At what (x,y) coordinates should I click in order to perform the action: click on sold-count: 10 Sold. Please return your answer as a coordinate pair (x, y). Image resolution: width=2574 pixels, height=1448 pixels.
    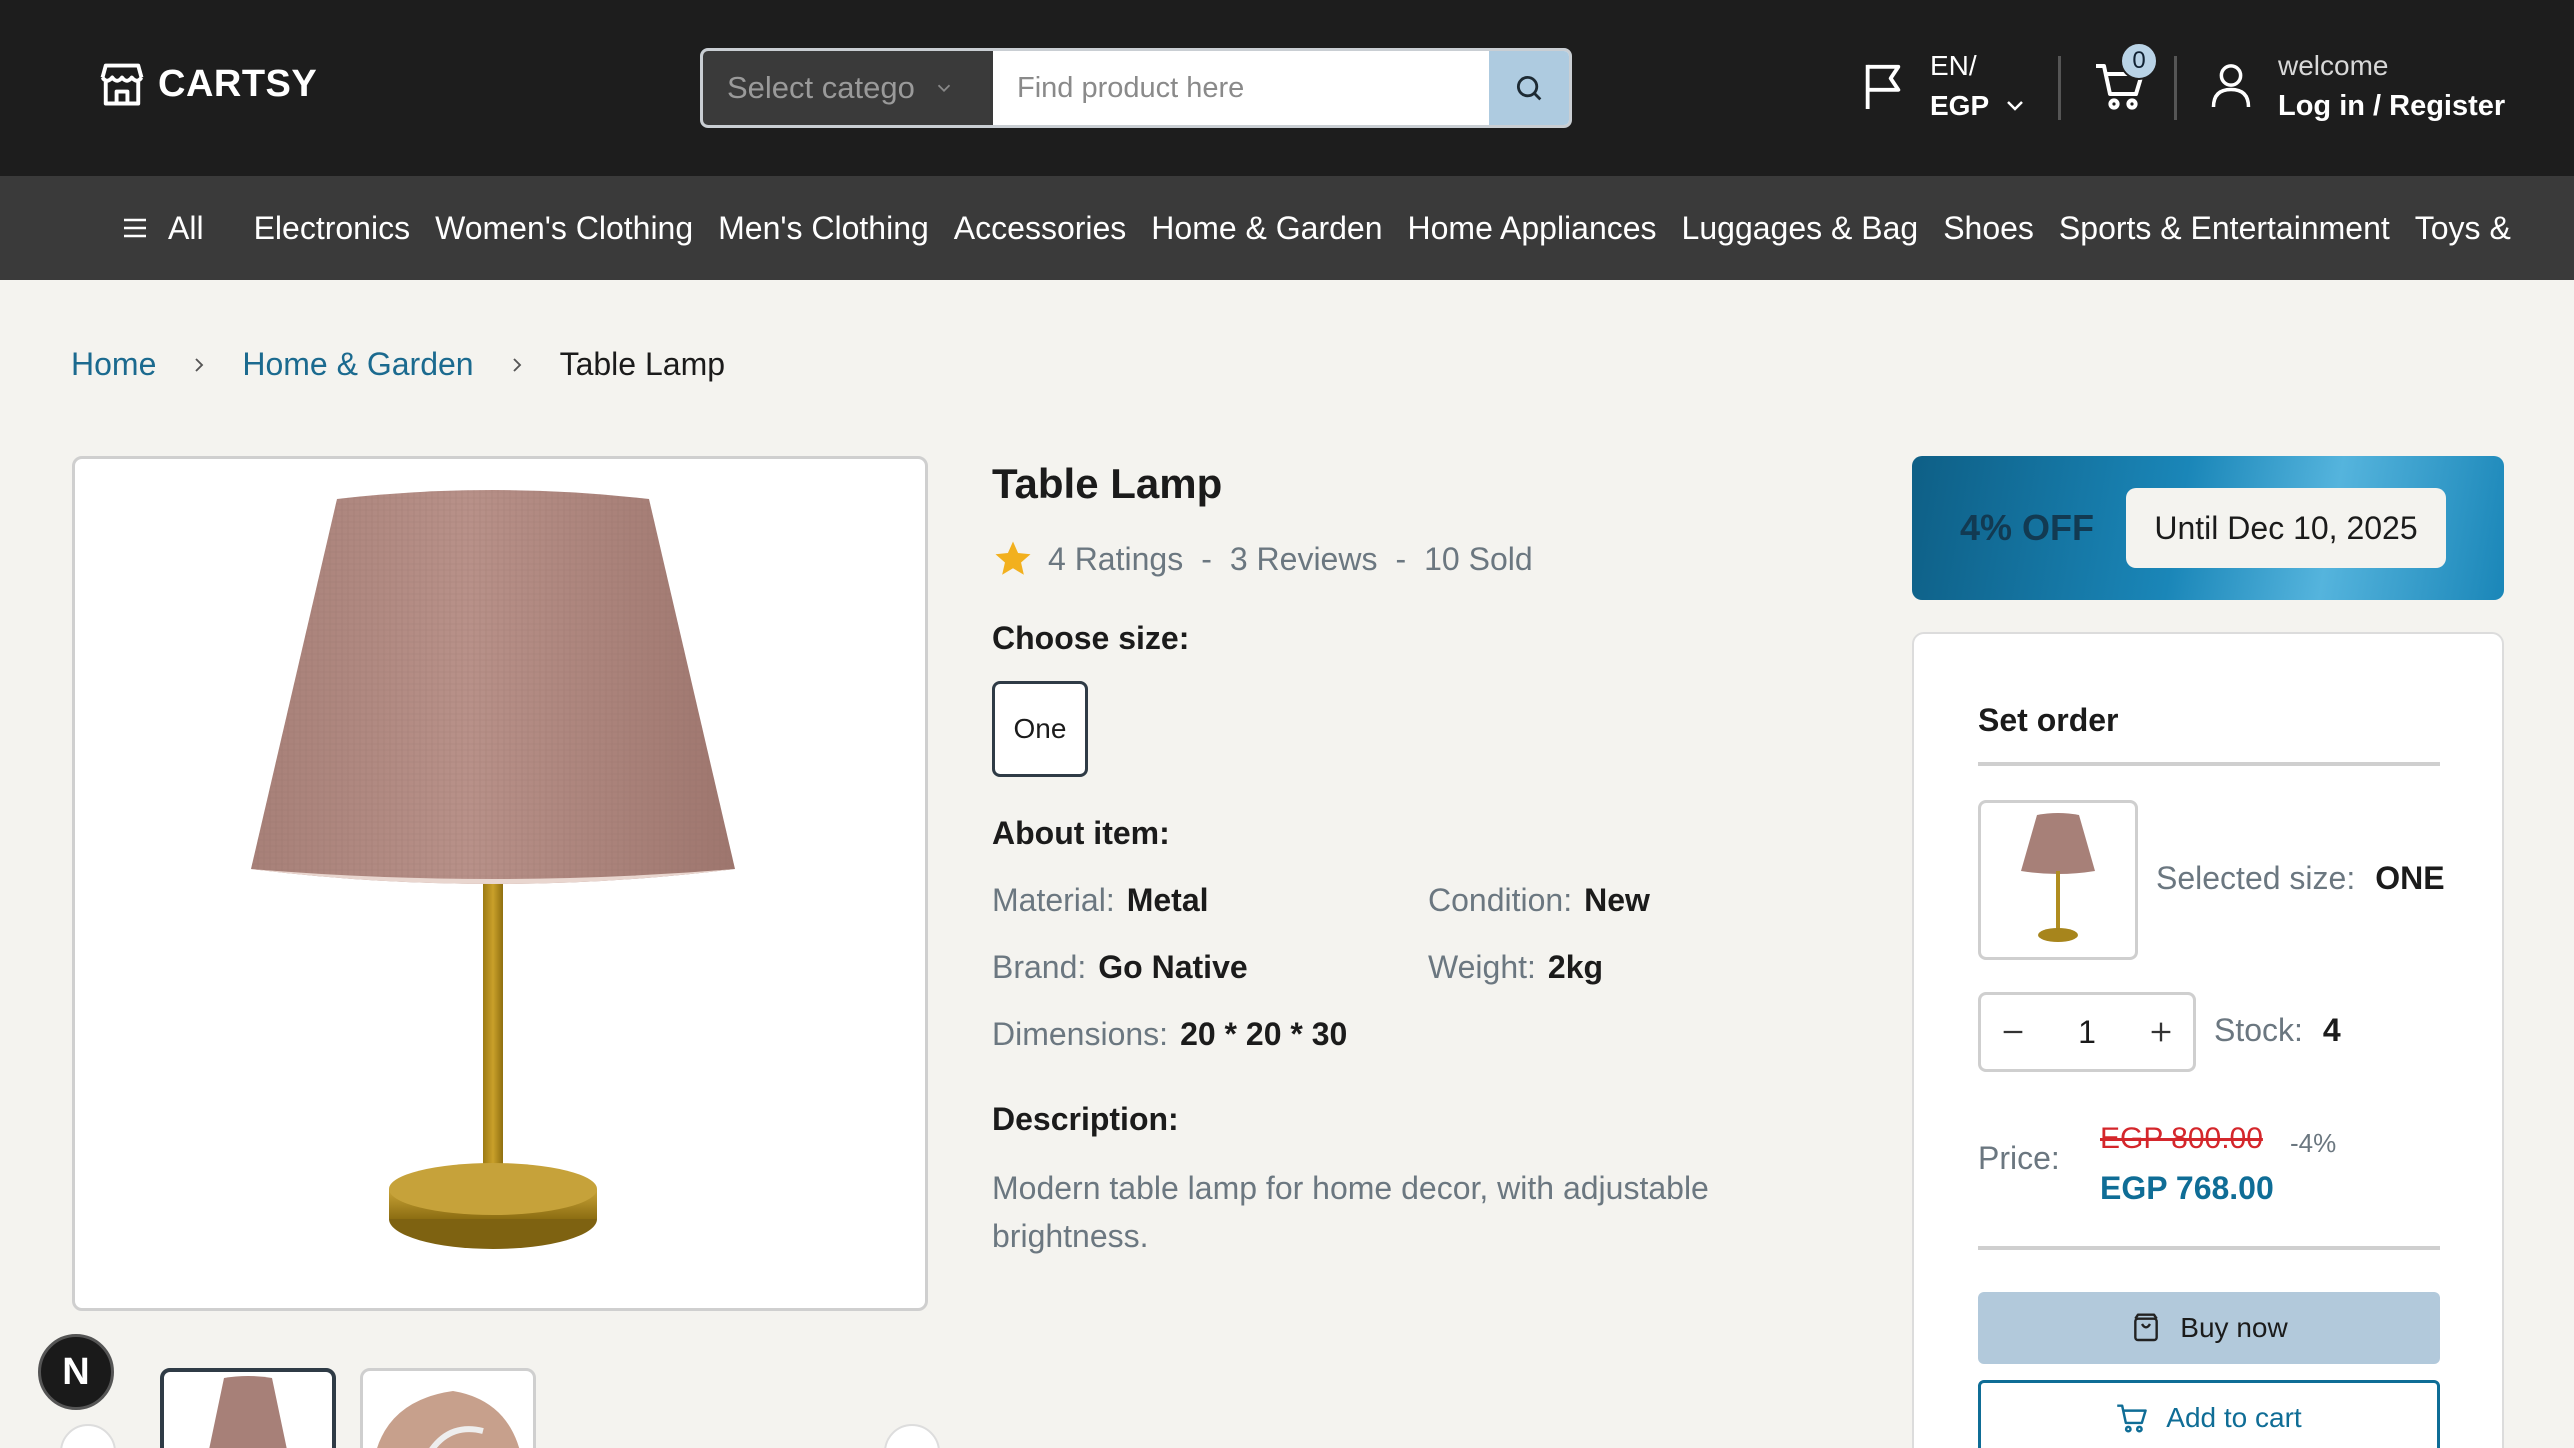
    Looking at the image, I should click on (1478, 558).